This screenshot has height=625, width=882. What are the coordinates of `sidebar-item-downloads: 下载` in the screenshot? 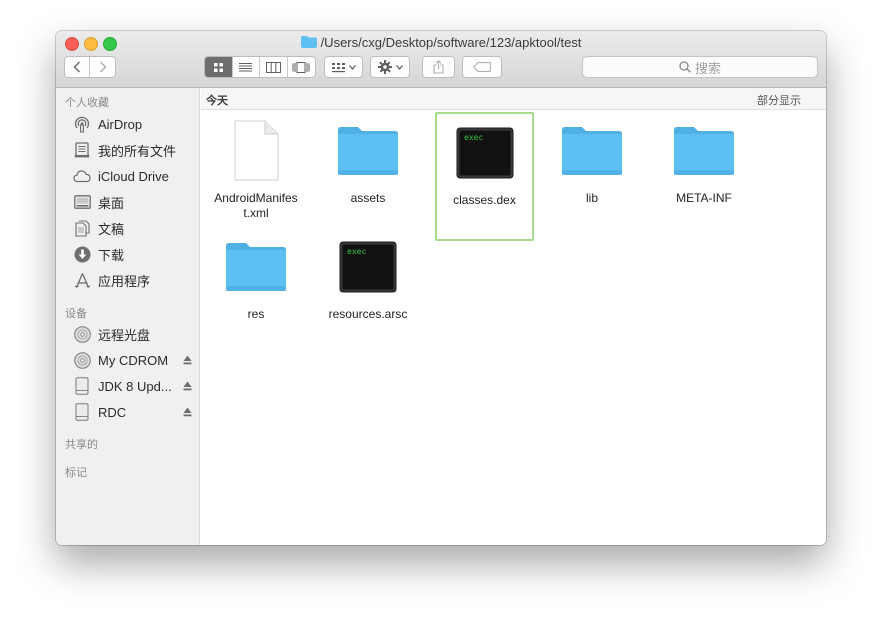 It's located at (136, 254).